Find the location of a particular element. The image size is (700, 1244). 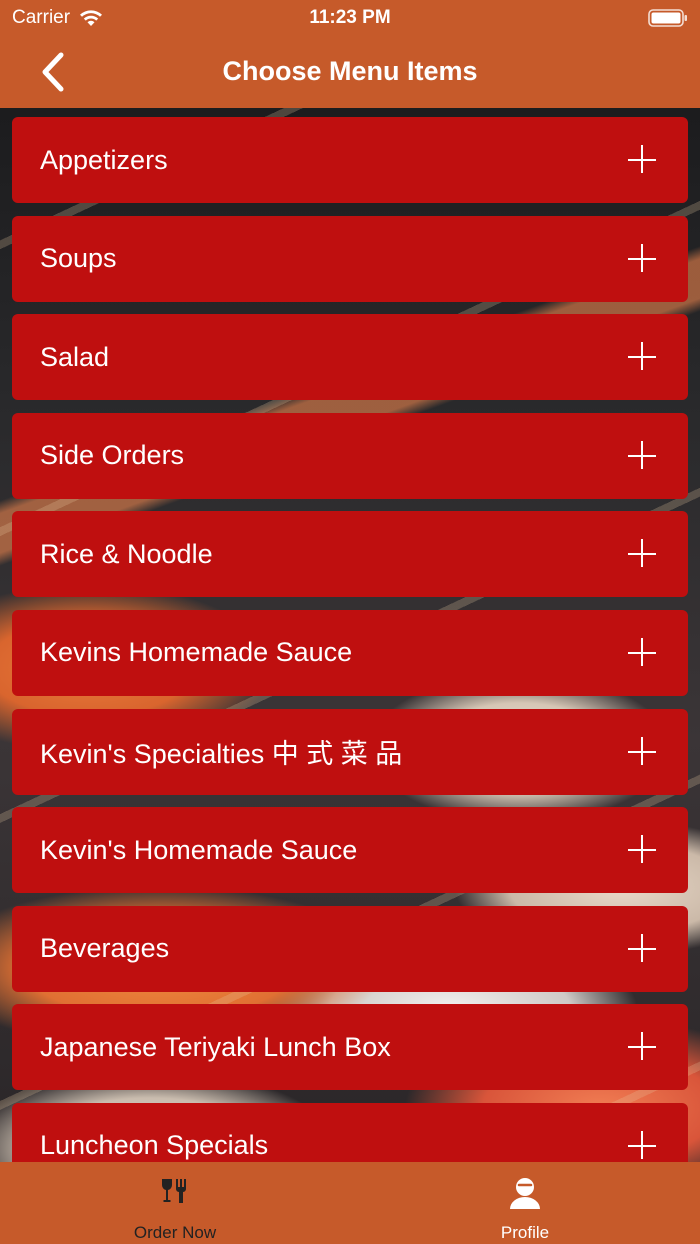

menu-category-item: Kevins Homemade Sauce is located at coordinates (350, 652).